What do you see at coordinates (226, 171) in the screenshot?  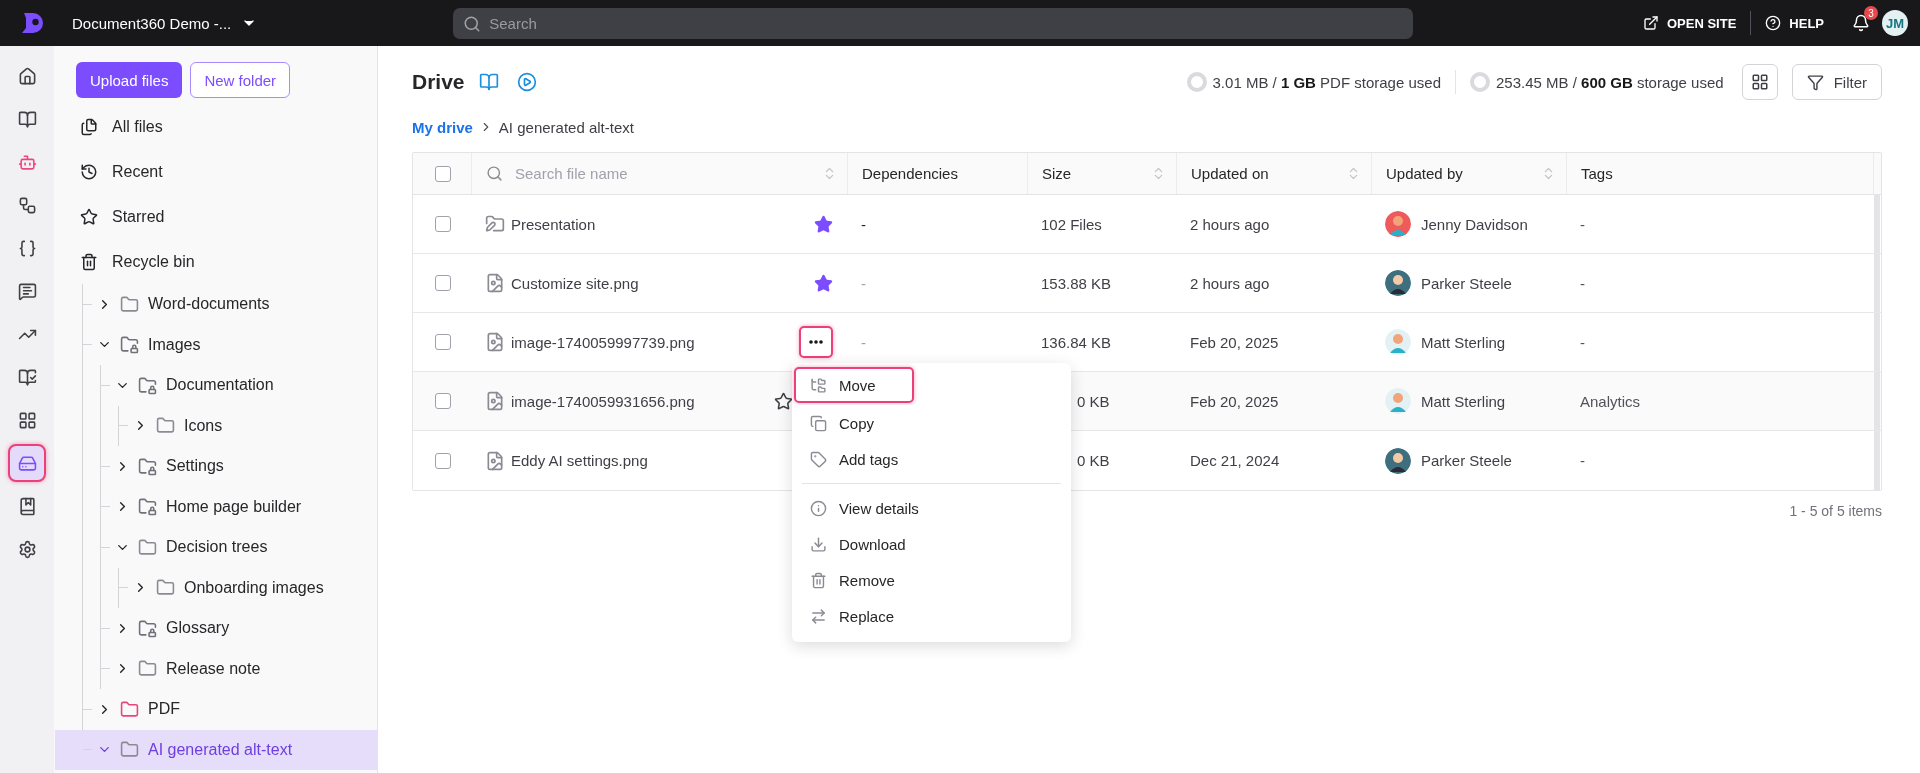 I see `sidebar-item: Recent` at bounding box center [226, 171].